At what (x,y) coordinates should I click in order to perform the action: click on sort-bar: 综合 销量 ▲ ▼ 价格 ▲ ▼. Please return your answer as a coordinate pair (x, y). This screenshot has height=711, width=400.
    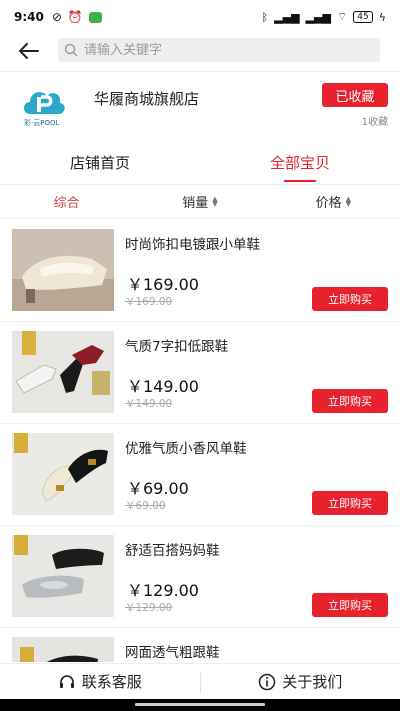
    Looking at the image, I should click on (200, 201).